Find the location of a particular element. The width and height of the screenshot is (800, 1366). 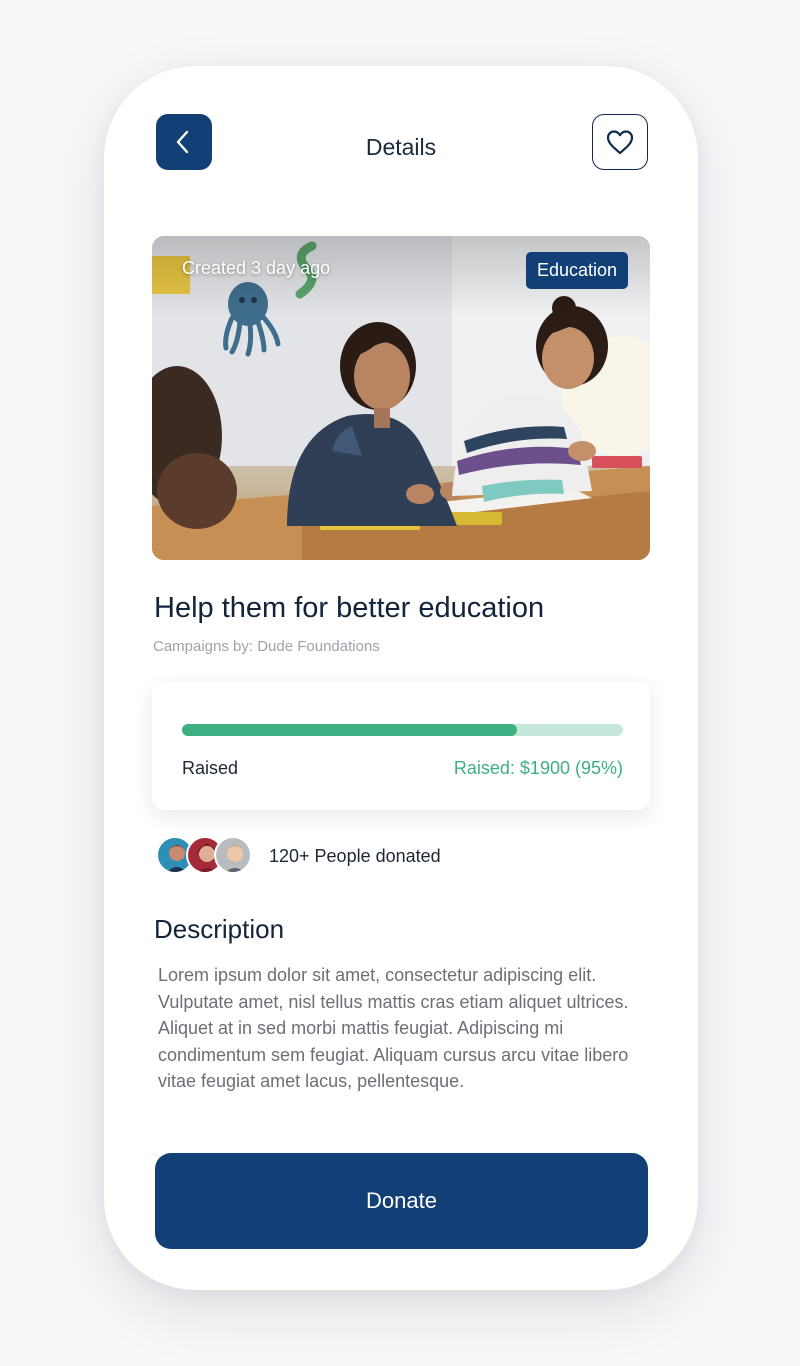

description-heading: Description is located at coordinates (219, 929).